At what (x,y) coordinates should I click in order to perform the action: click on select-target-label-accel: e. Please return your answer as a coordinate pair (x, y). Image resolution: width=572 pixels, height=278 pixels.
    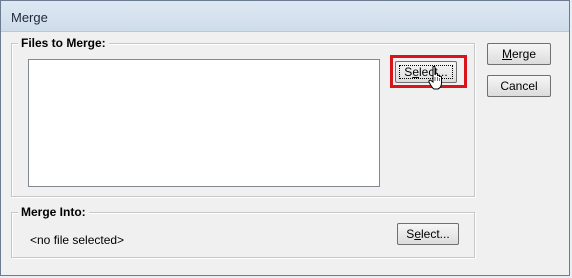
    Looking at the image, I should click on (417, 234).